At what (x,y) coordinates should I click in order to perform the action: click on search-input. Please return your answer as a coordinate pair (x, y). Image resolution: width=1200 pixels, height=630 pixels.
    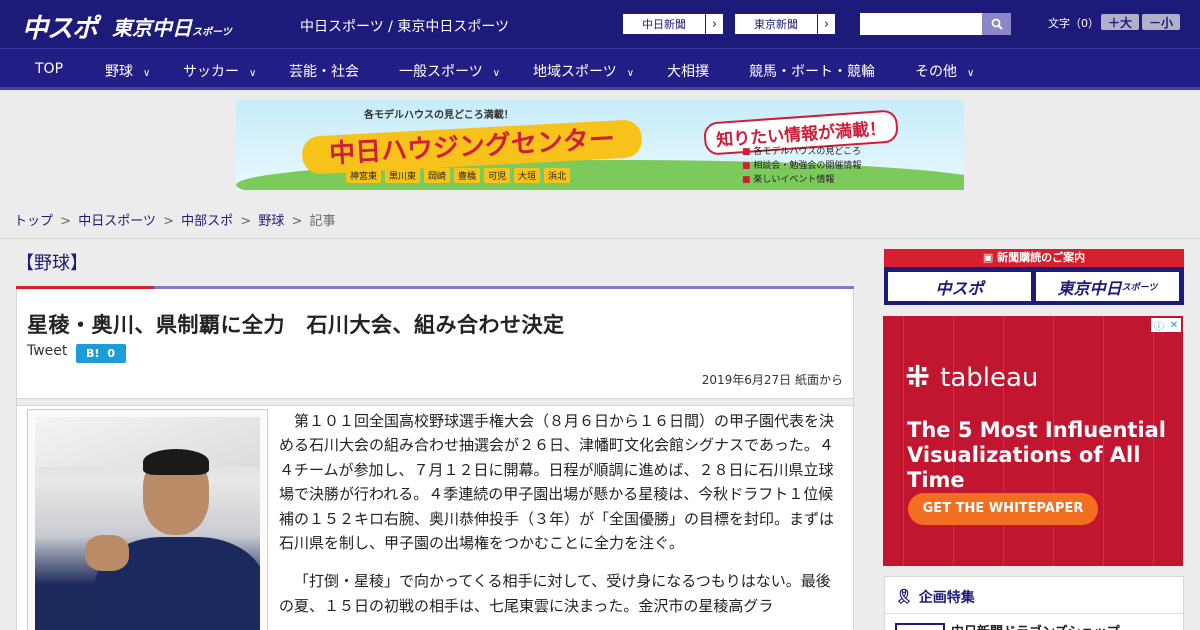
    Looking at the image, I should click on (921, 24).